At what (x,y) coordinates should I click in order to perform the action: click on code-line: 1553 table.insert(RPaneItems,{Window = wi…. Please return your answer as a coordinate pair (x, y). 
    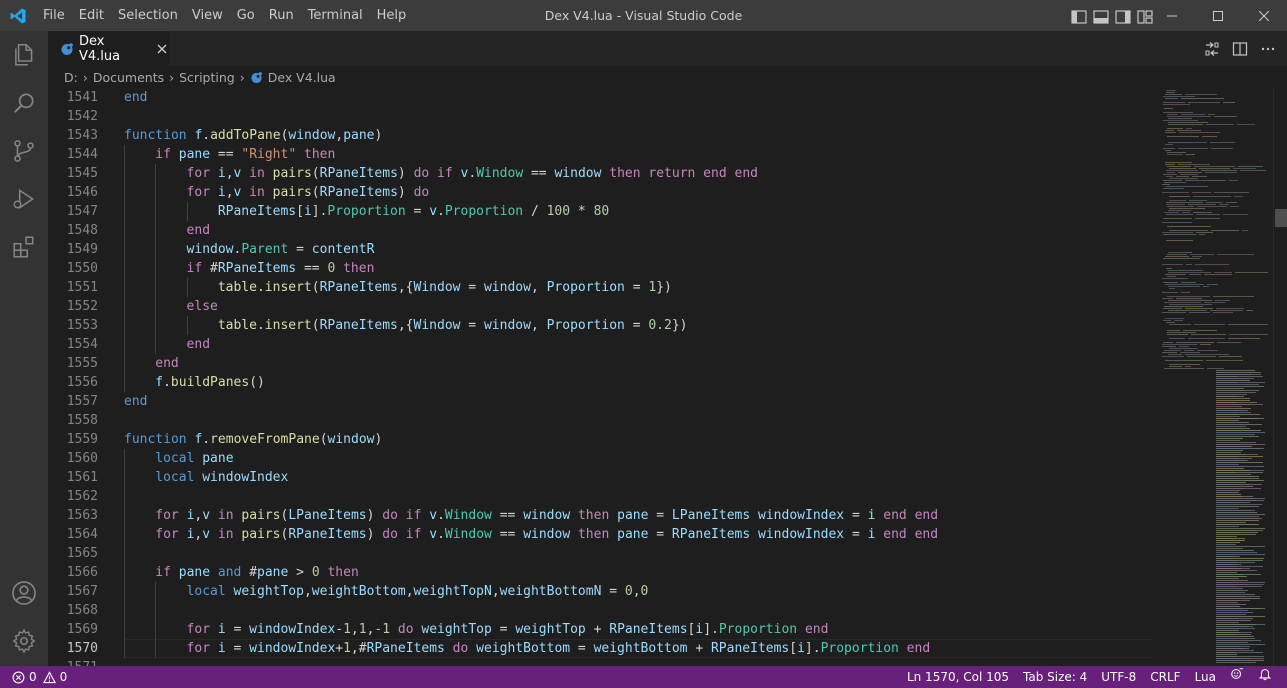
    Looking at the image, I should click on (600, 325).